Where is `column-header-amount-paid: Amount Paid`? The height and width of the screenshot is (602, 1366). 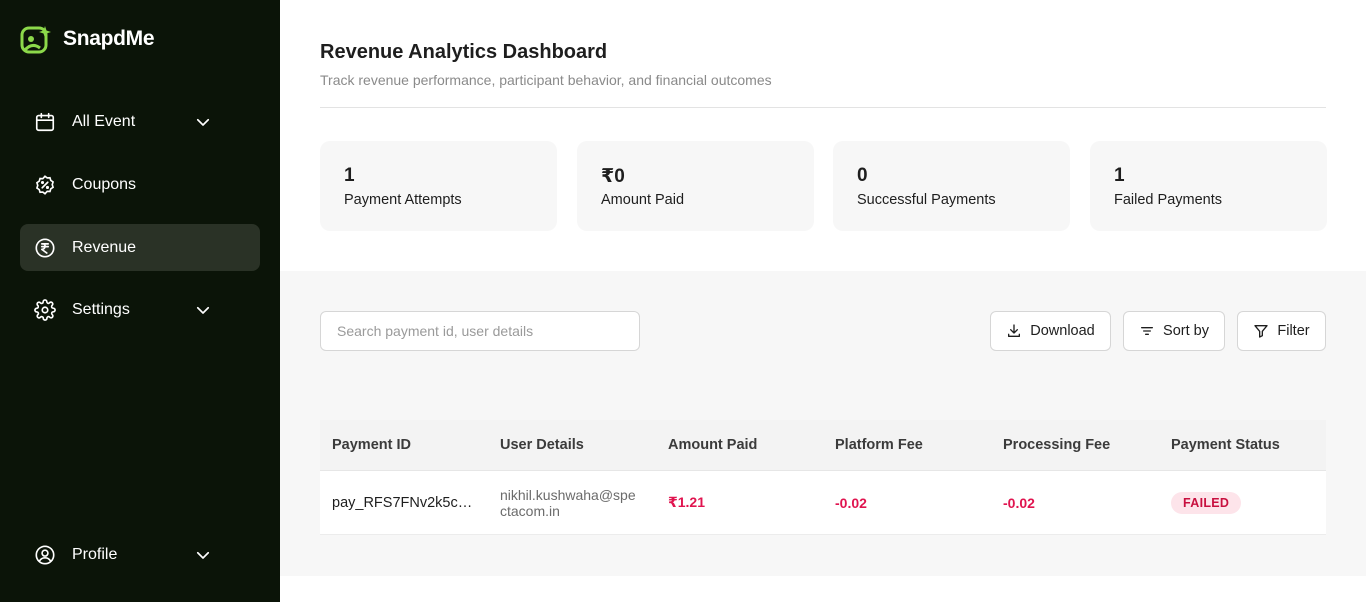
column-header-amount-paid: Amount Paid is located at coordinates (739, 445).